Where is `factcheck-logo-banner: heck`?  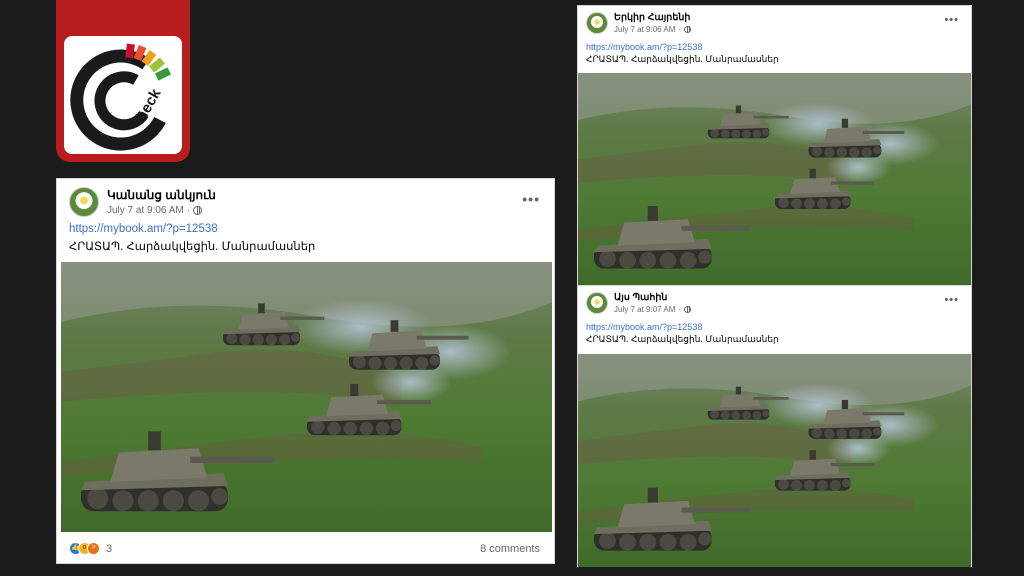 factcheck-logo-banner: heck is located at coordinates (123, 81).